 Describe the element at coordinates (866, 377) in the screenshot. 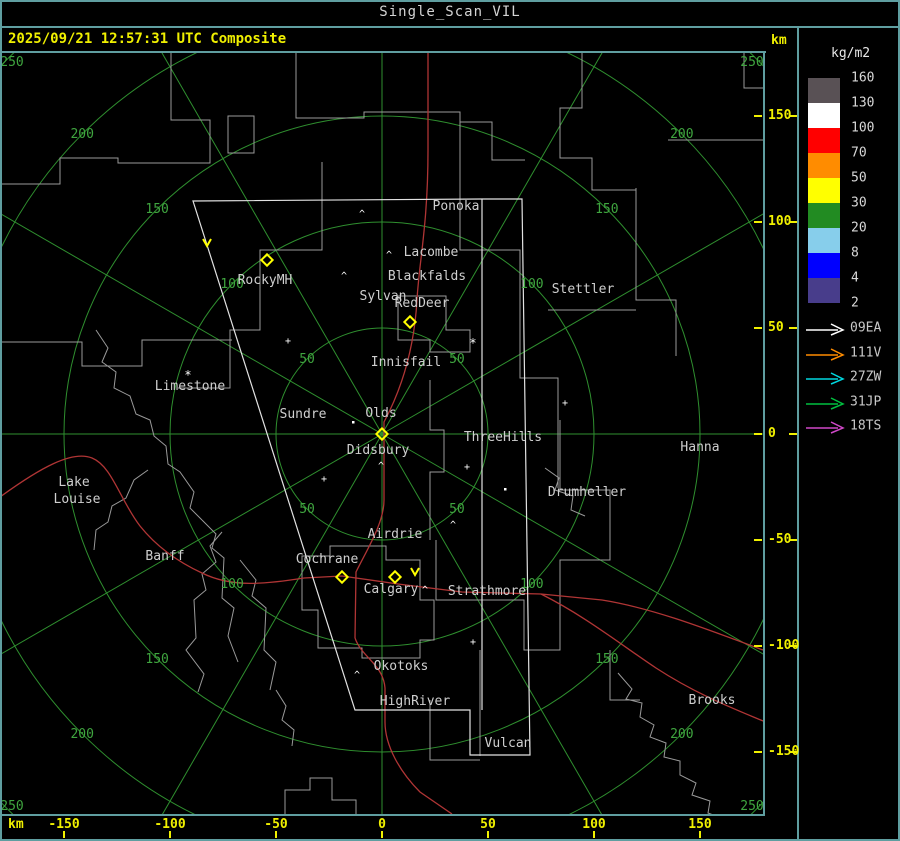

I see `track-id-label: 27ZW` at that location.